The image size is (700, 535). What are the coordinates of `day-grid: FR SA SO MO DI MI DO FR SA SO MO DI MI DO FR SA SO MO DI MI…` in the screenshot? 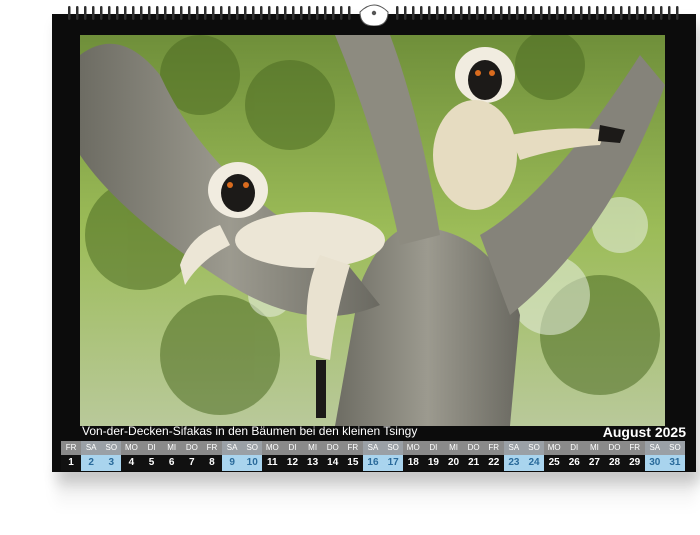 It's located at (373, 456).